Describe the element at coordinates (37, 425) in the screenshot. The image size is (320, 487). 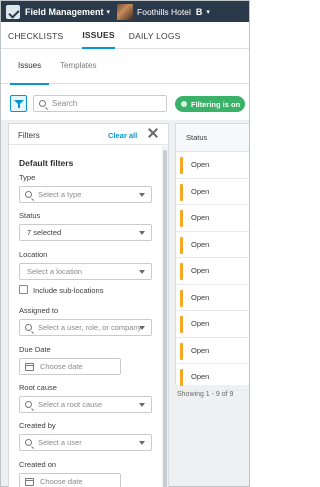
I see `created-by-label: Created by` at that location.